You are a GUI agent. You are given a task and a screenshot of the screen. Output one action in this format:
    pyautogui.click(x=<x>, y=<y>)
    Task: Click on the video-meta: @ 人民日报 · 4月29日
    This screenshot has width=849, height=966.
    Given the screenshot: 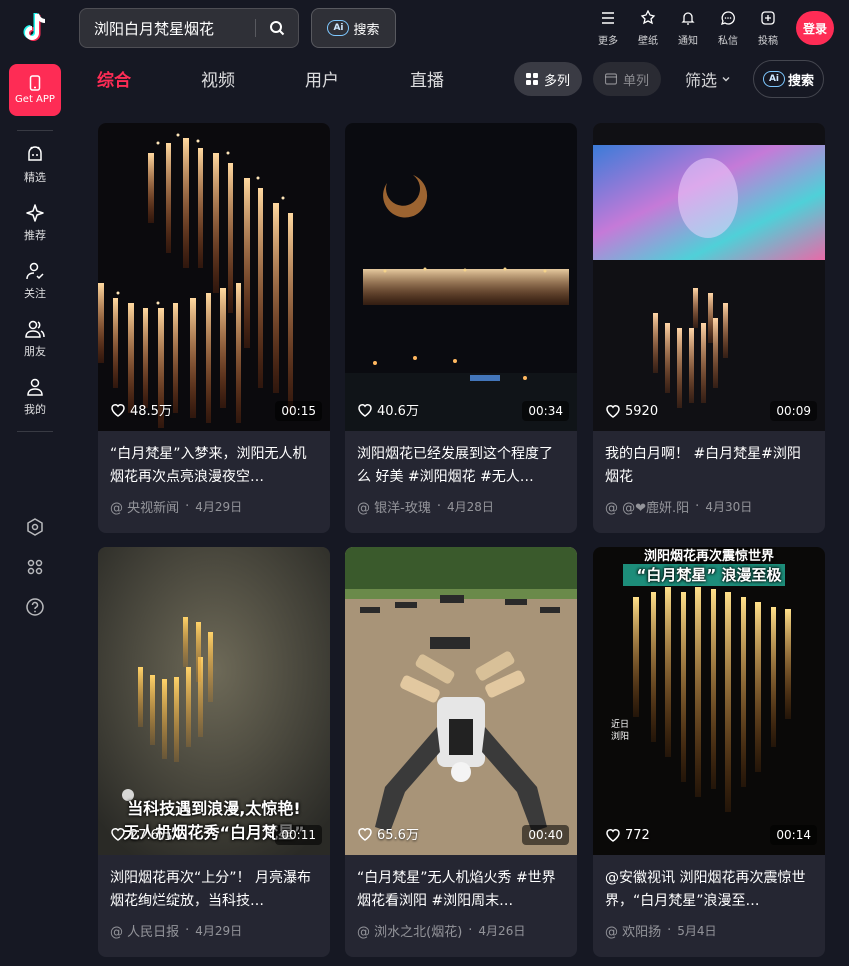 What is the action you would take?
    pyautogui.click(x=214, y=930)
    